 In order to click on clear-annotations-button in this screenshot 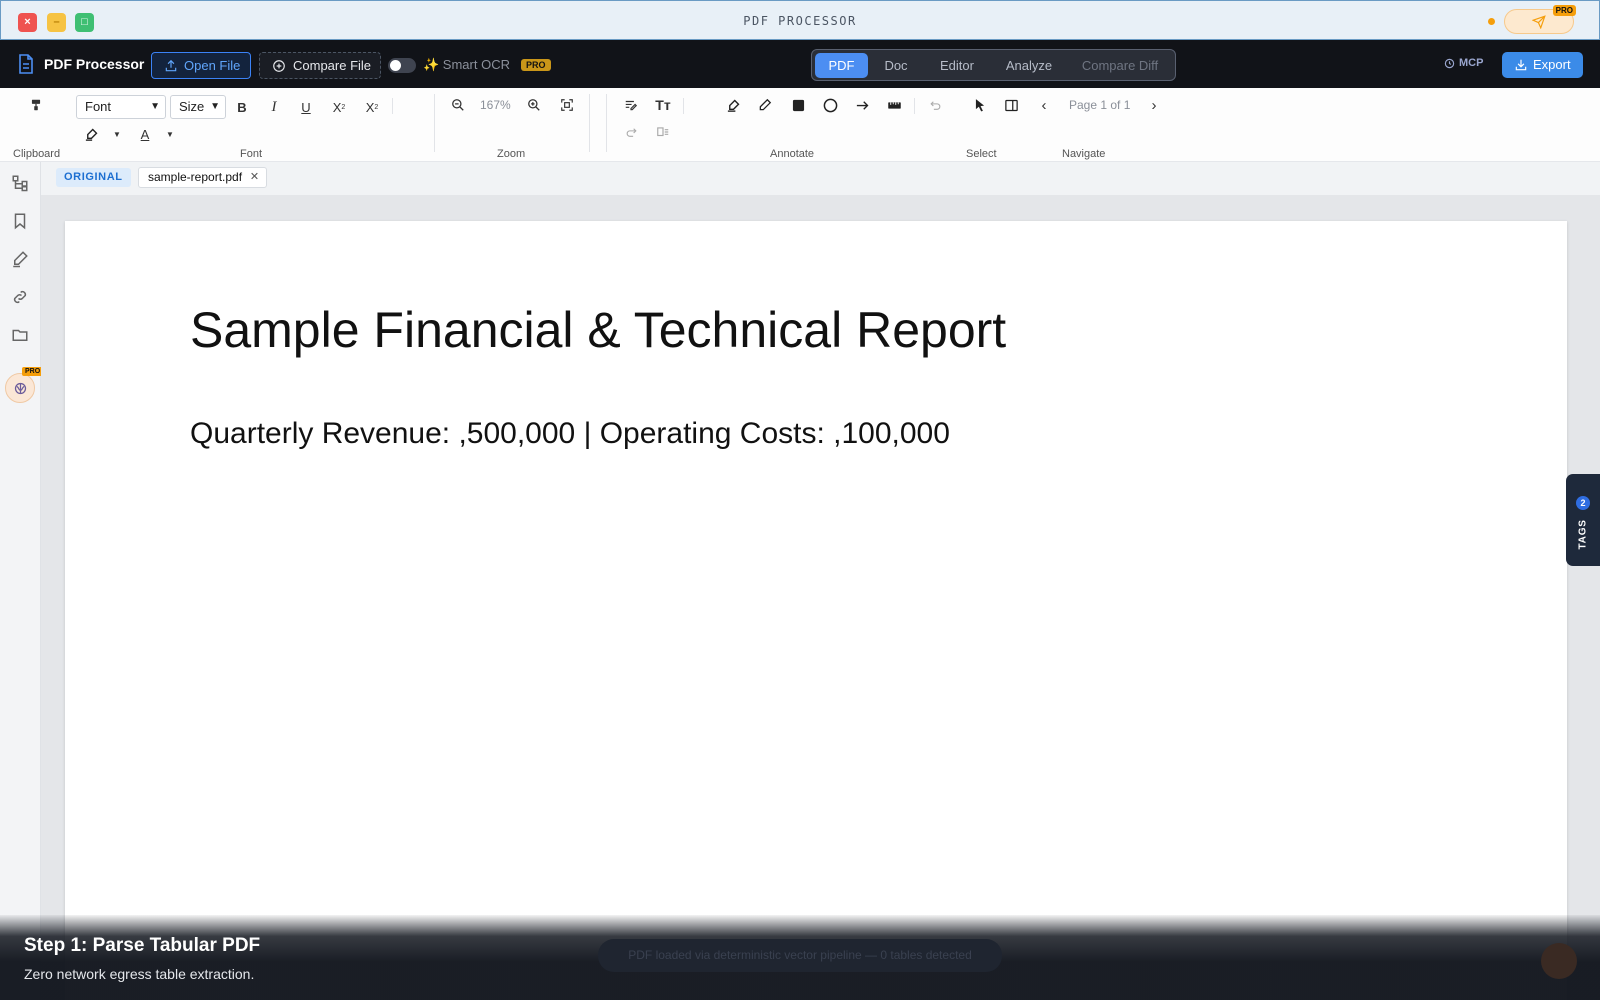, I will do `click(663, 132)`.